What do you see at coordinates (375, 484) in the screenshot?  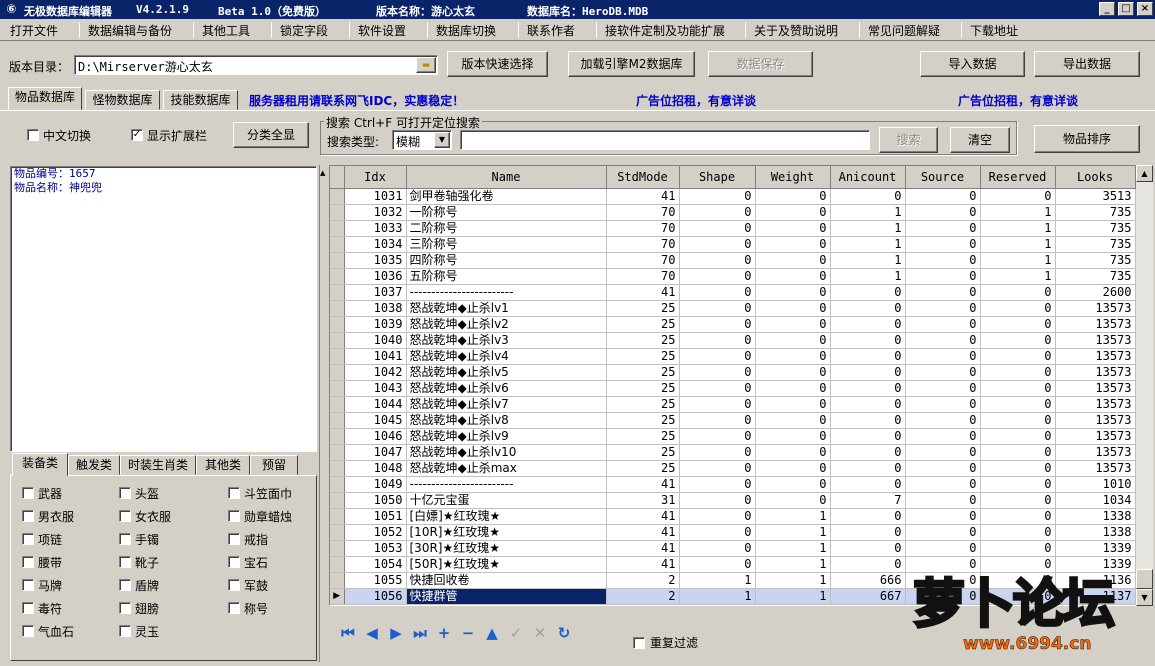 I see `table-cell: 1049` at bounding box center [375, 484].